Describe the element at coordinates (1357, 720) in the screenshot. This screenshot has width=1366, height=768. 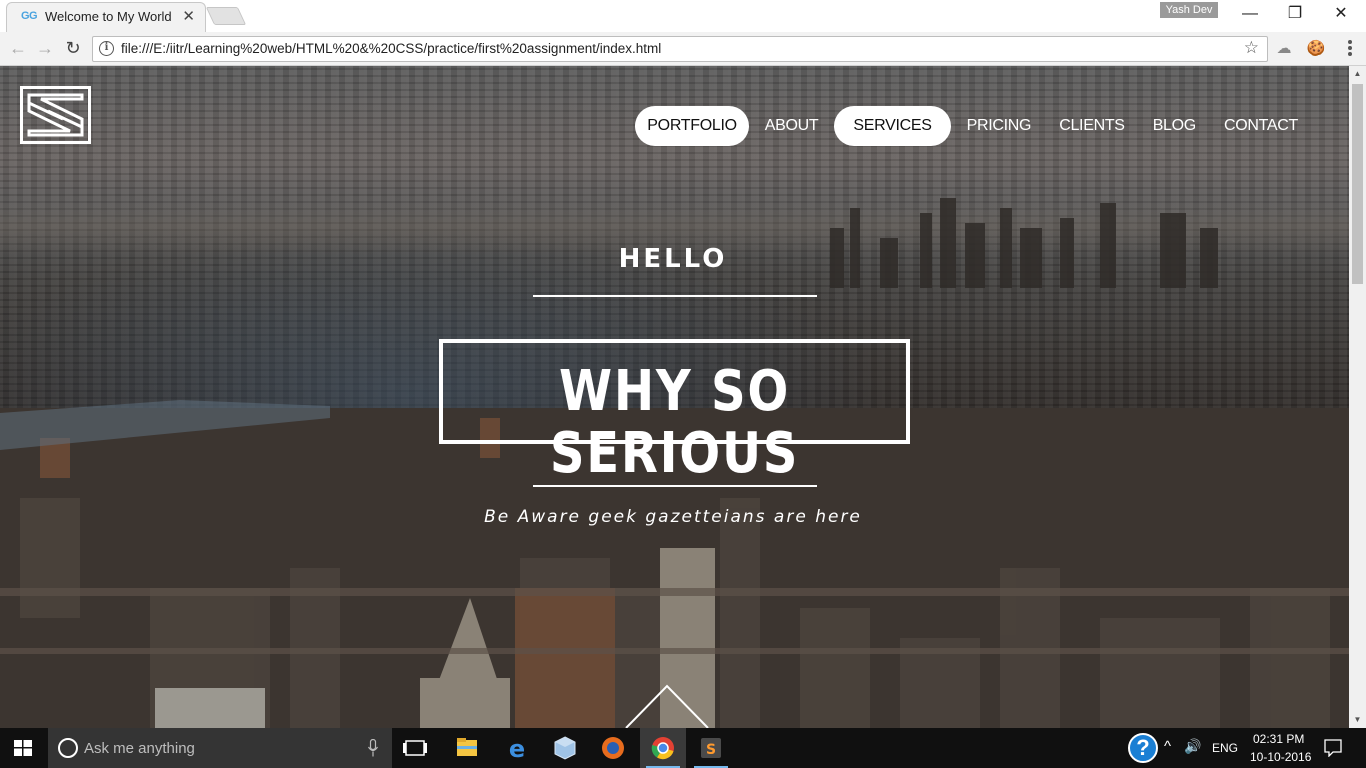
I see `scroll-down-icon: ▼` at that location.